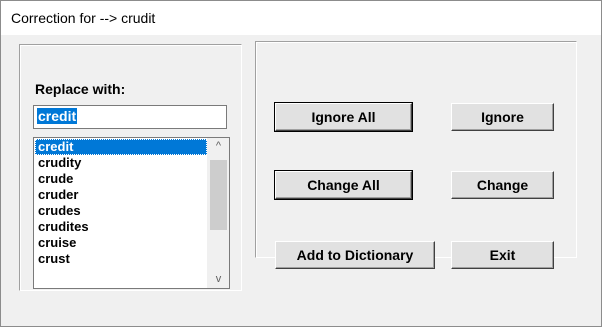 This screenshot has height=327, width=602. What do you see at coordinates (343, 185) in the screenshot?
I see `change-all-button: Change All` at bounding box center [343, 185].